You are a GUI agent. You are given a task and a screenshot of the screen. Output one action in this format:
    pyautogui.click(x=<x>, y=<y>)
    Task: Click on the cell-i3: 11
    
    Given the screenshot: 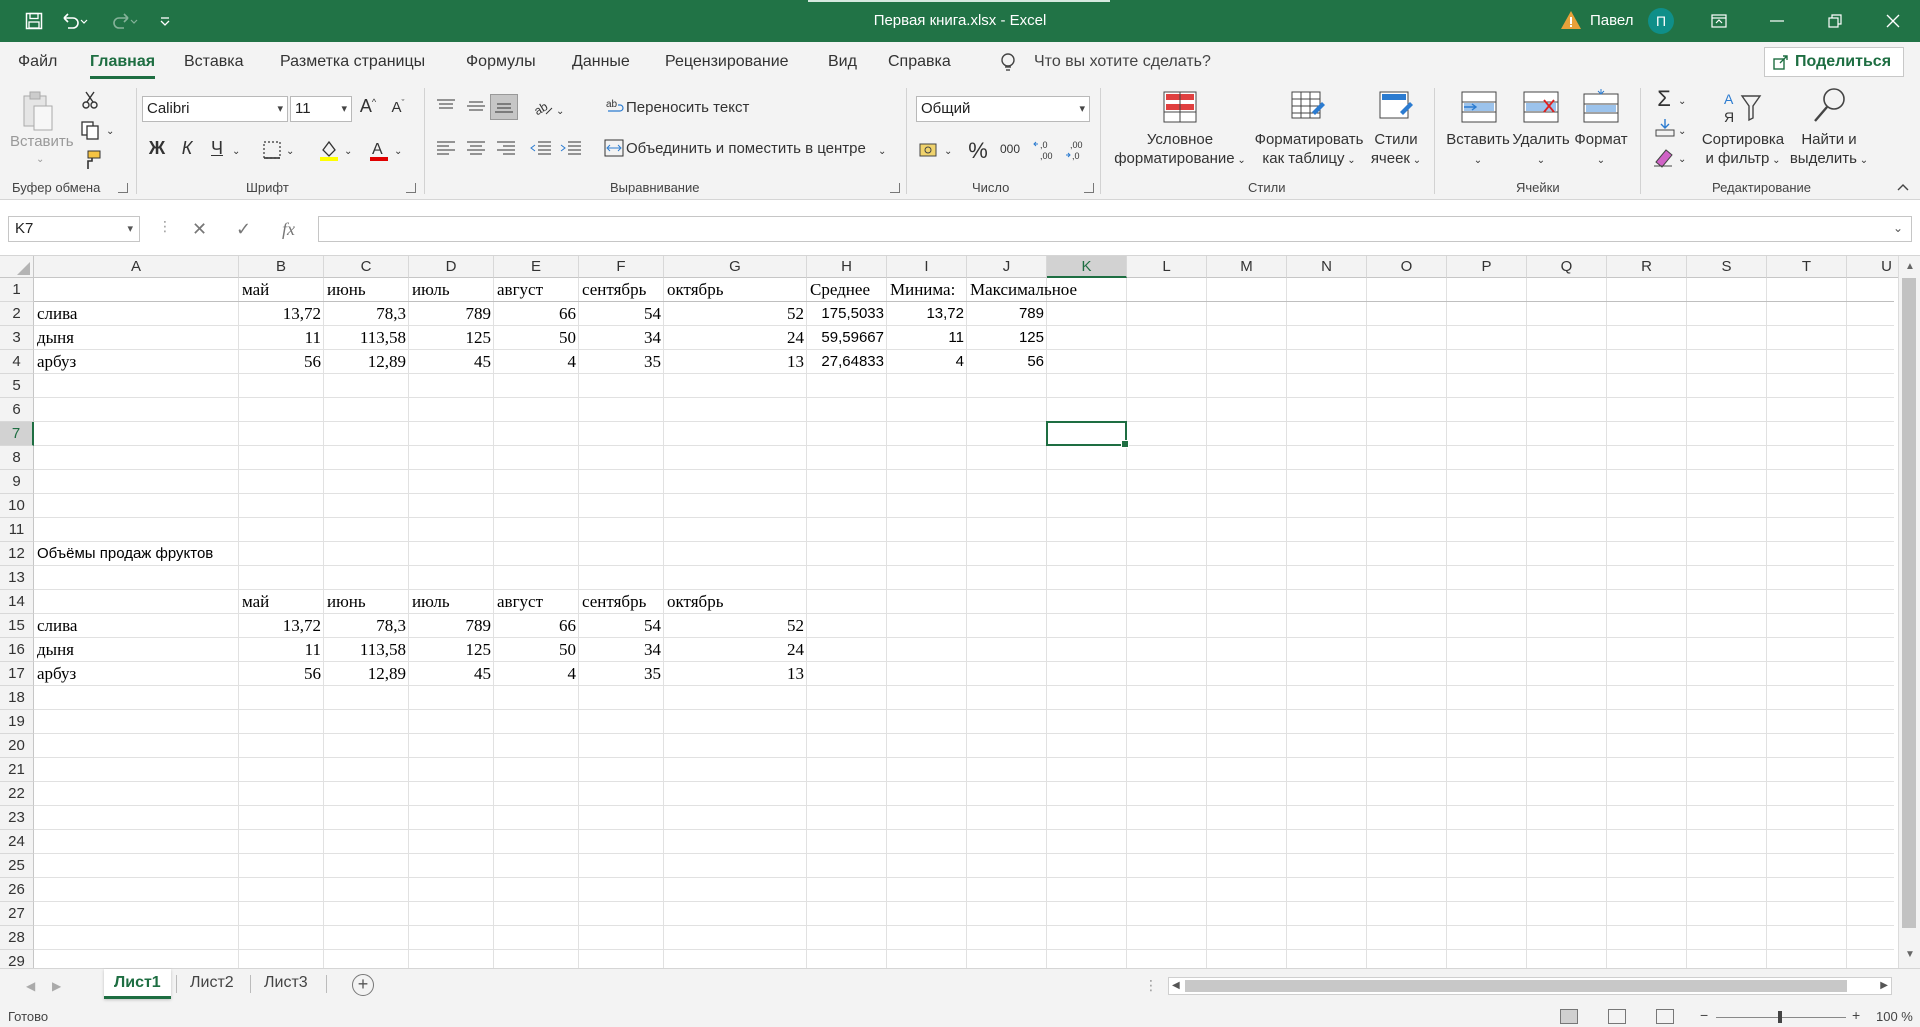 What is the action you would take?
    pyautogui.click(x=927, y=338)
    